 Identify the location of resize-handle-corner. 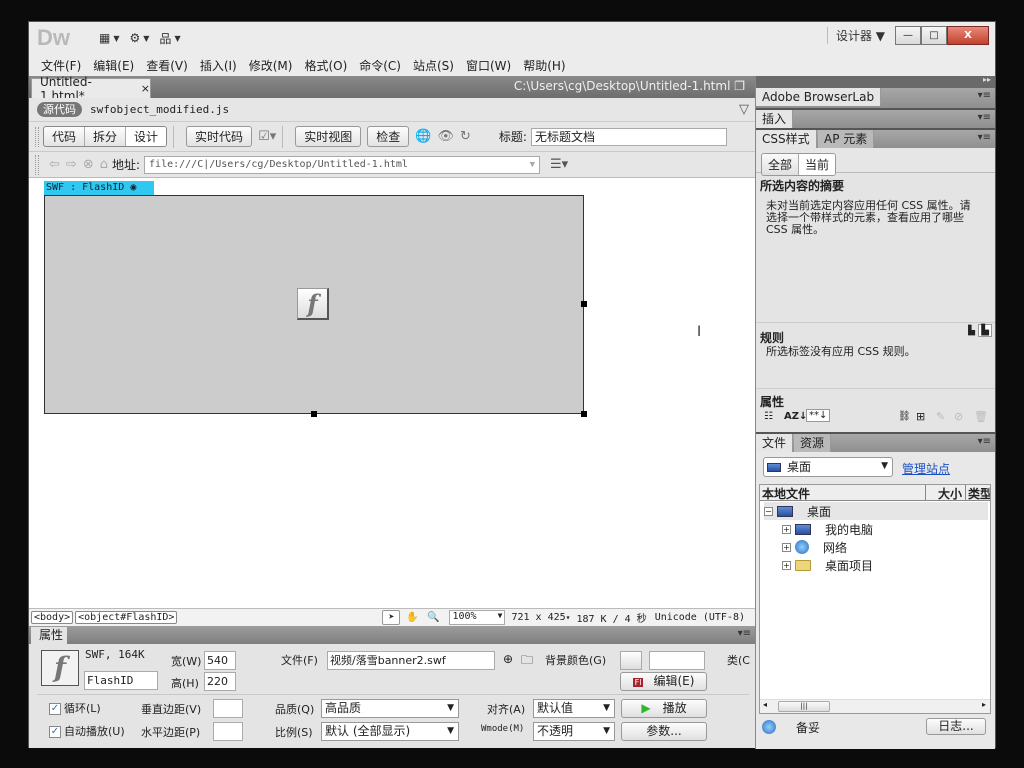
(584, 414).